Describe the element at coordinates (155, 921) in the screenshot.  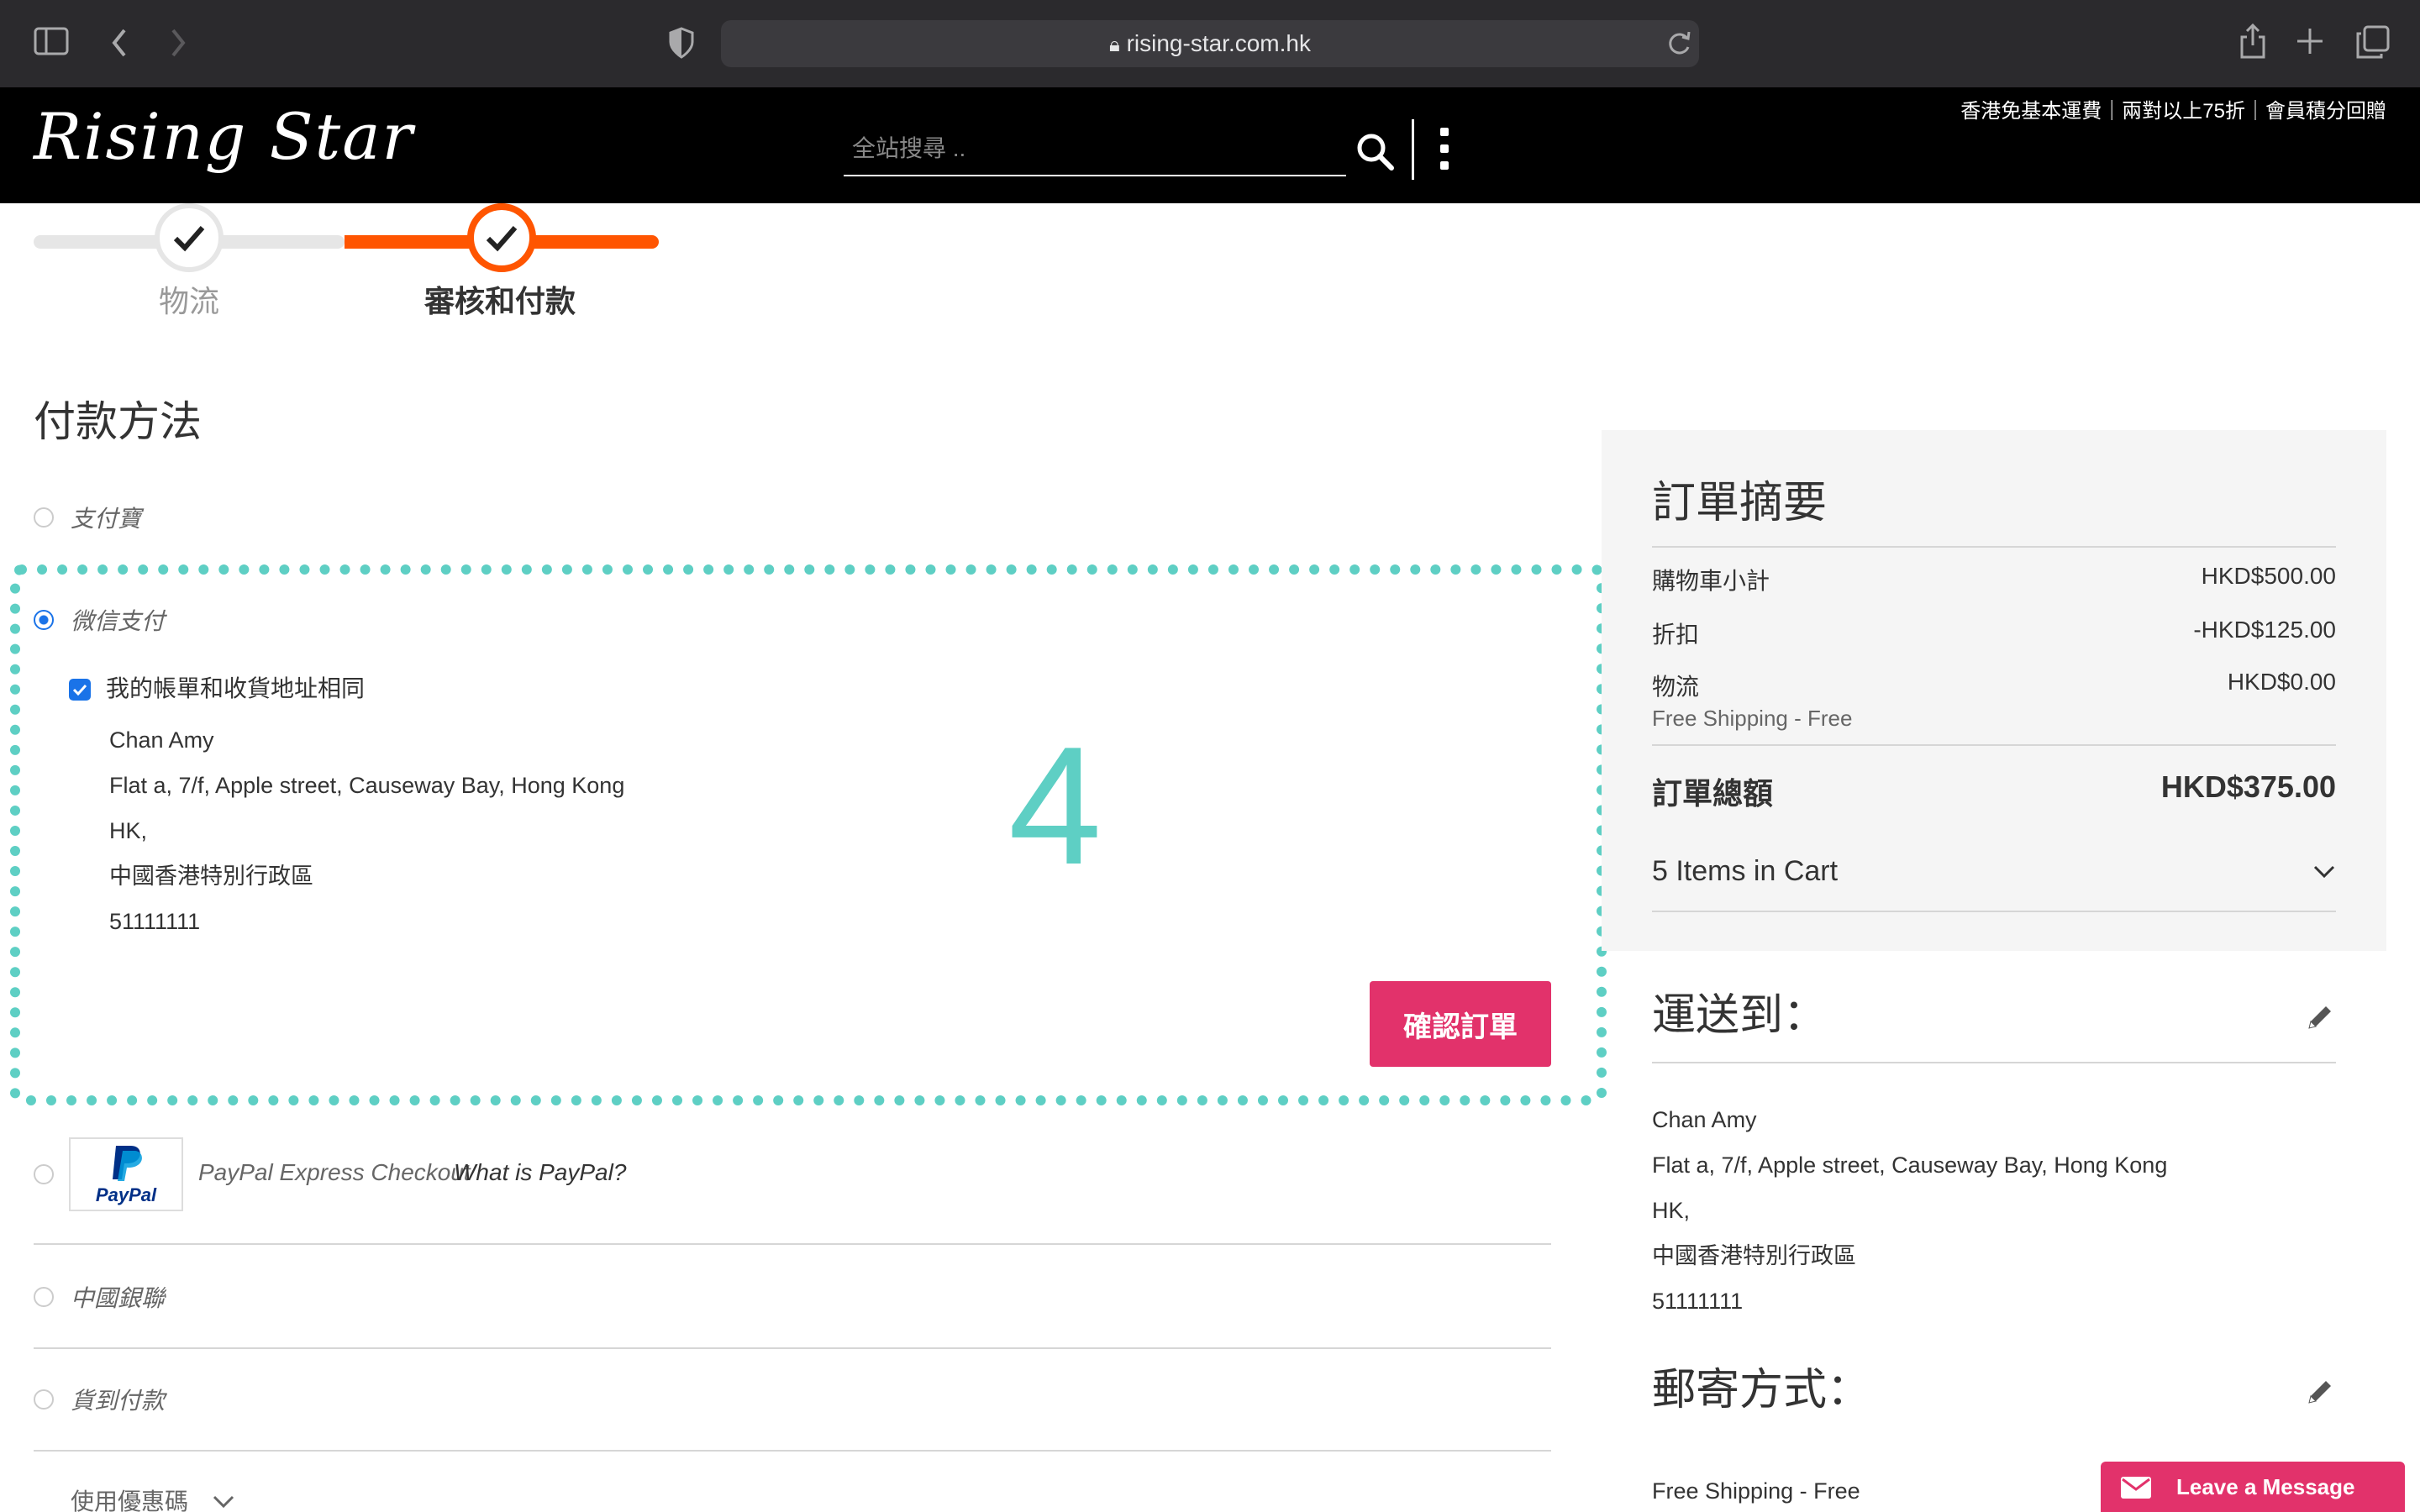
I see `billing-phone: 51111111` at that location.